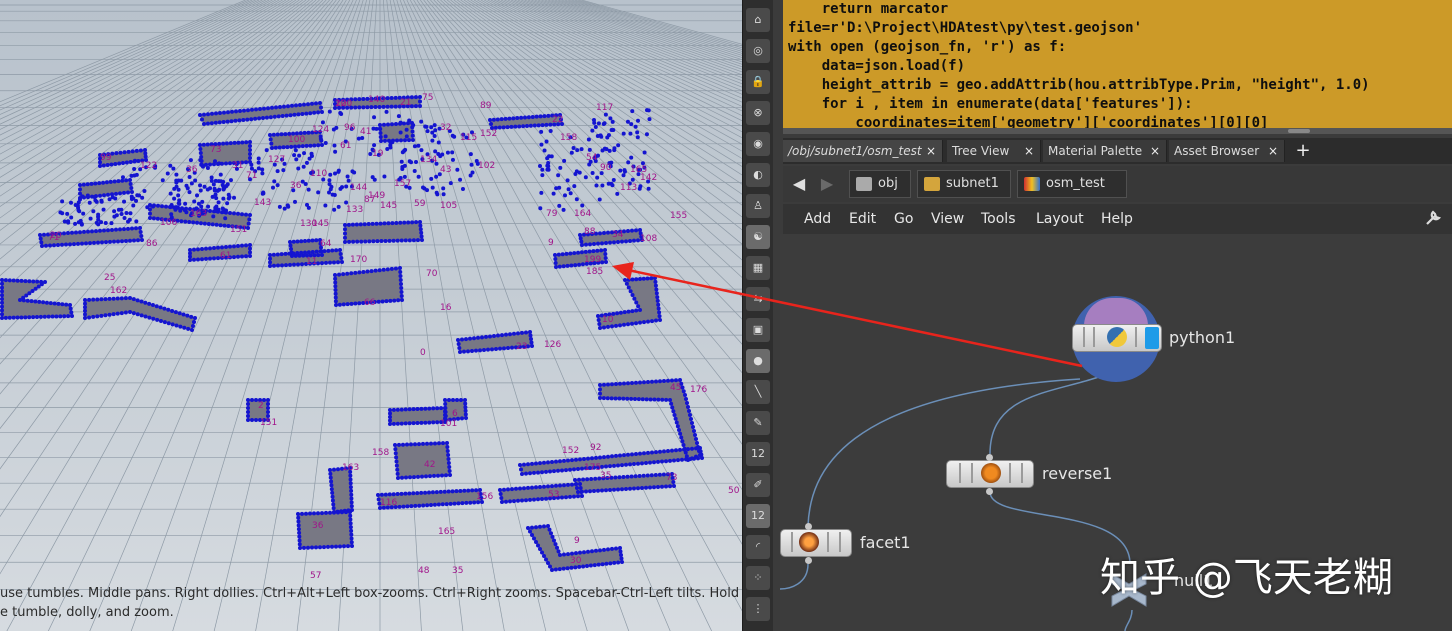  I want to click on menu-go: Go, so click(903, 219).